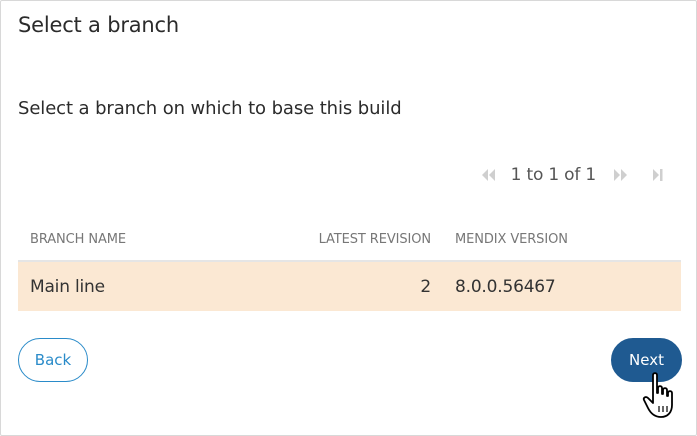 The image size is (697, 436). Describe the element at coordinates (368, 286) in the screenshot. I see `cell-latest-revision: 2` at that location.